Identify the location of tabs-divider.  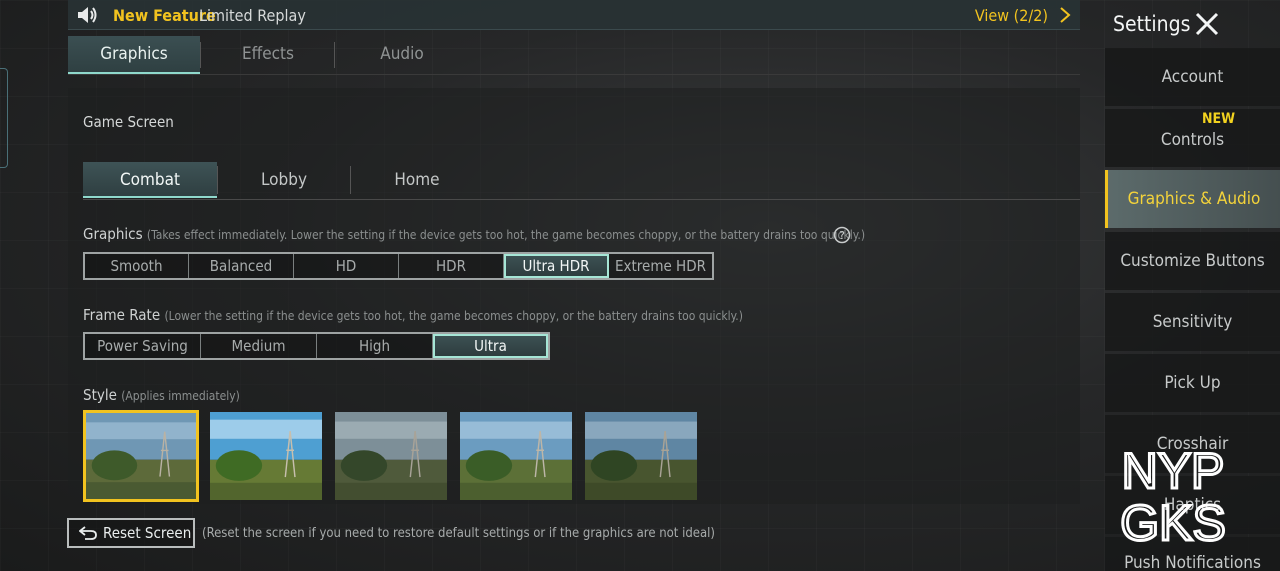
(574, 74).